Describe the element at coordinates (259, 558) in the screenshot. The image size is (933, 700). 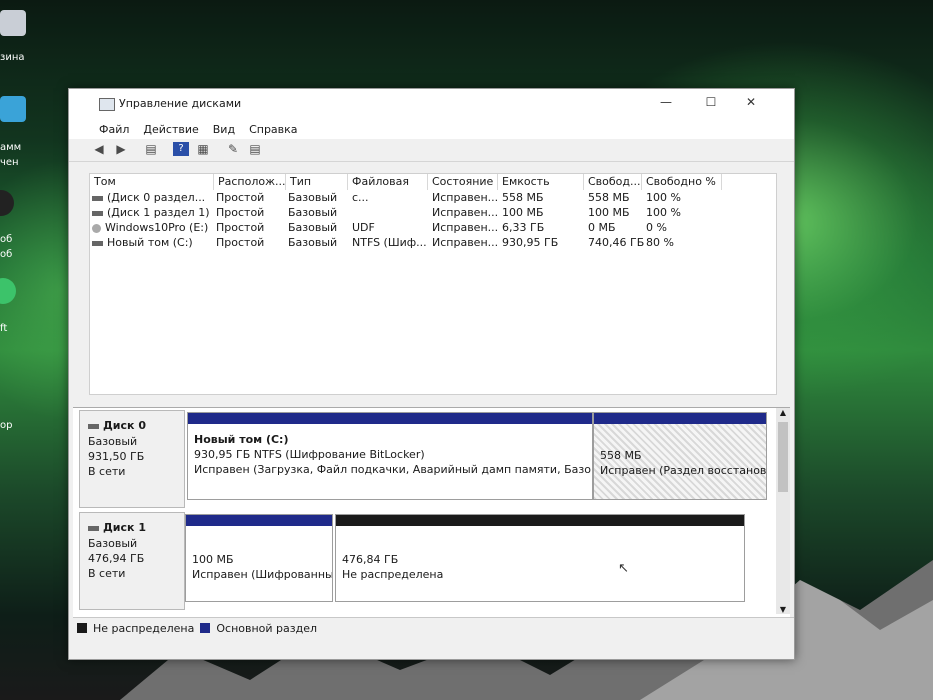
I see `partition-disk1-1: 100 МБ Исправен (Шифрованны` at that location.